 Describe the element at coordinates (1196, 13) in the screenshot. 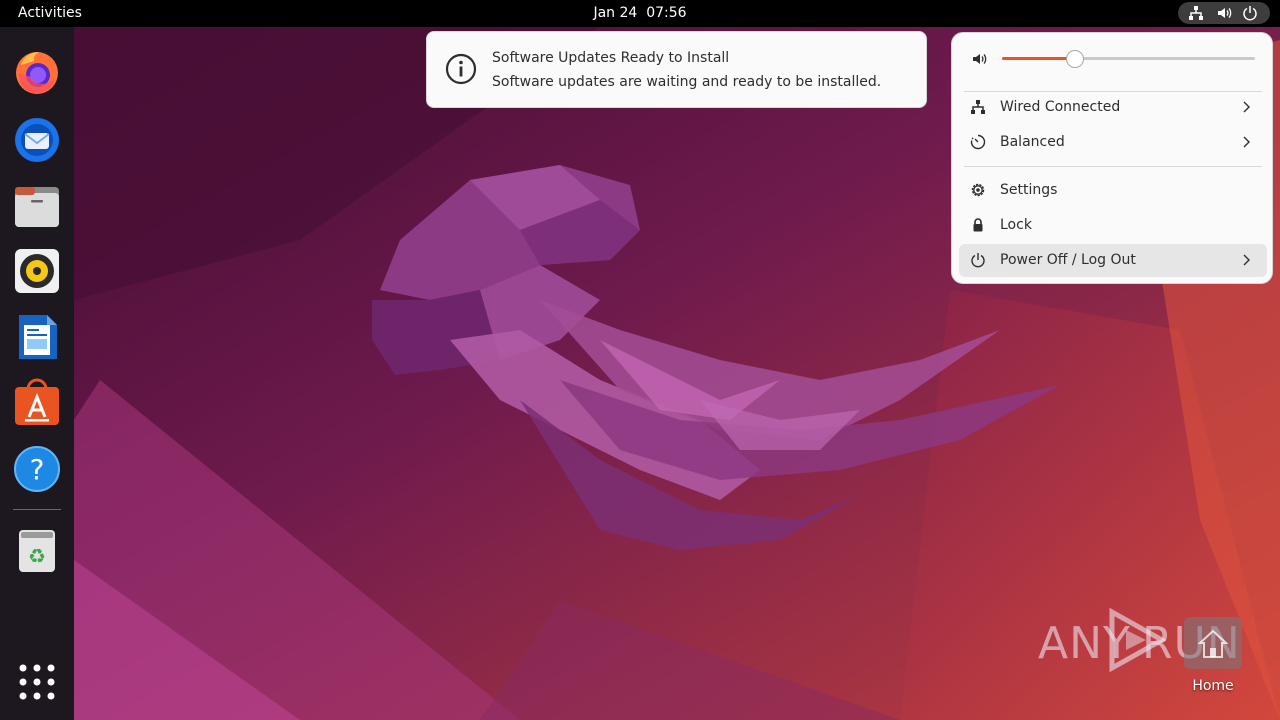

I see `network-icon` at that location.